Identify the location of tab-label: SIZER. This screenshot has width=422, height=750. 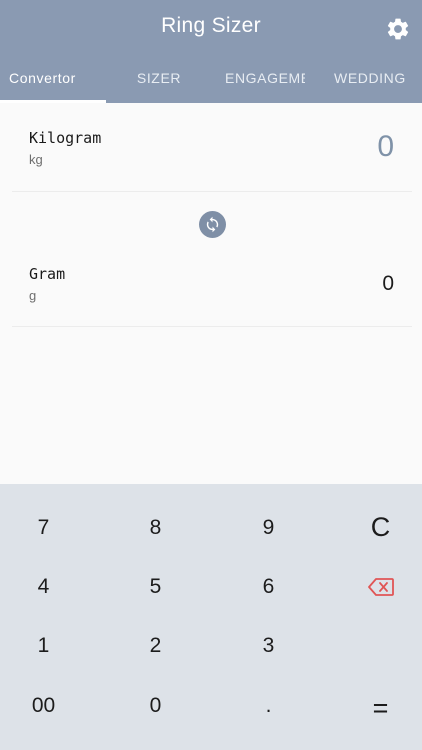
(159, 78).